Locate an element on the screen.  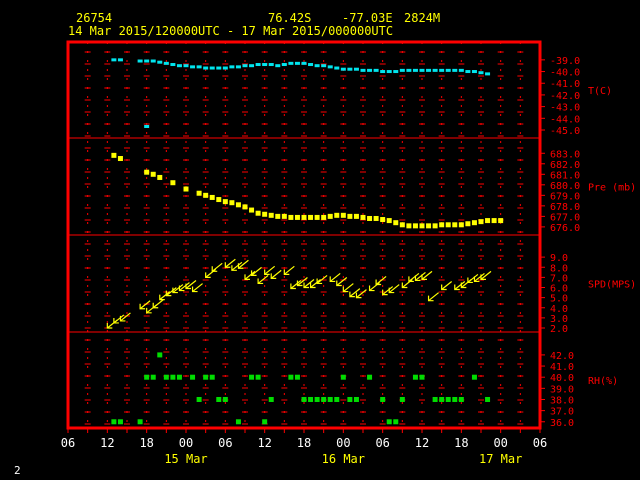
y-tick-label: 681.0 is located at coordinates (565, 175).